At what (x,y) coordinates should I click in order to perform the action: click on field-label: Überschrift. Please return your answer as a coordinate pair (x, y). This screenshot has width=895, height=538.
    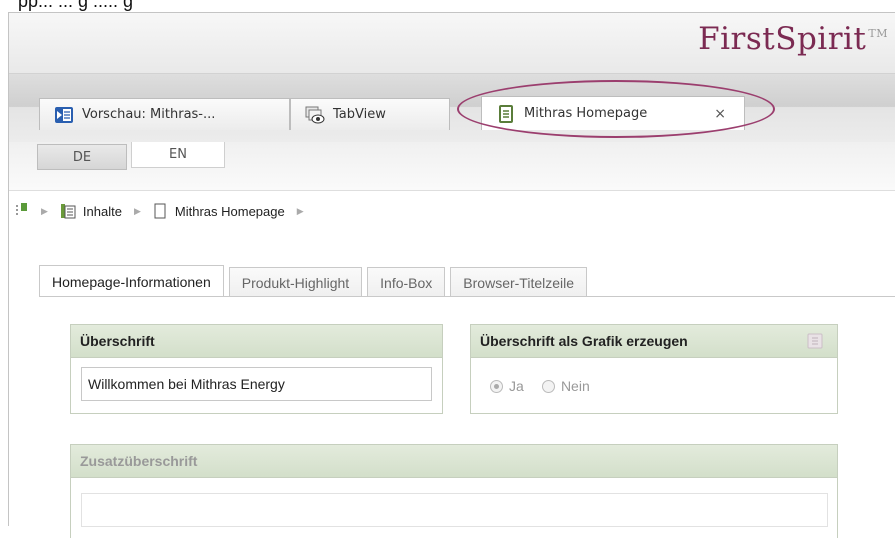
    Looking at the image, I should click on (256, 341).